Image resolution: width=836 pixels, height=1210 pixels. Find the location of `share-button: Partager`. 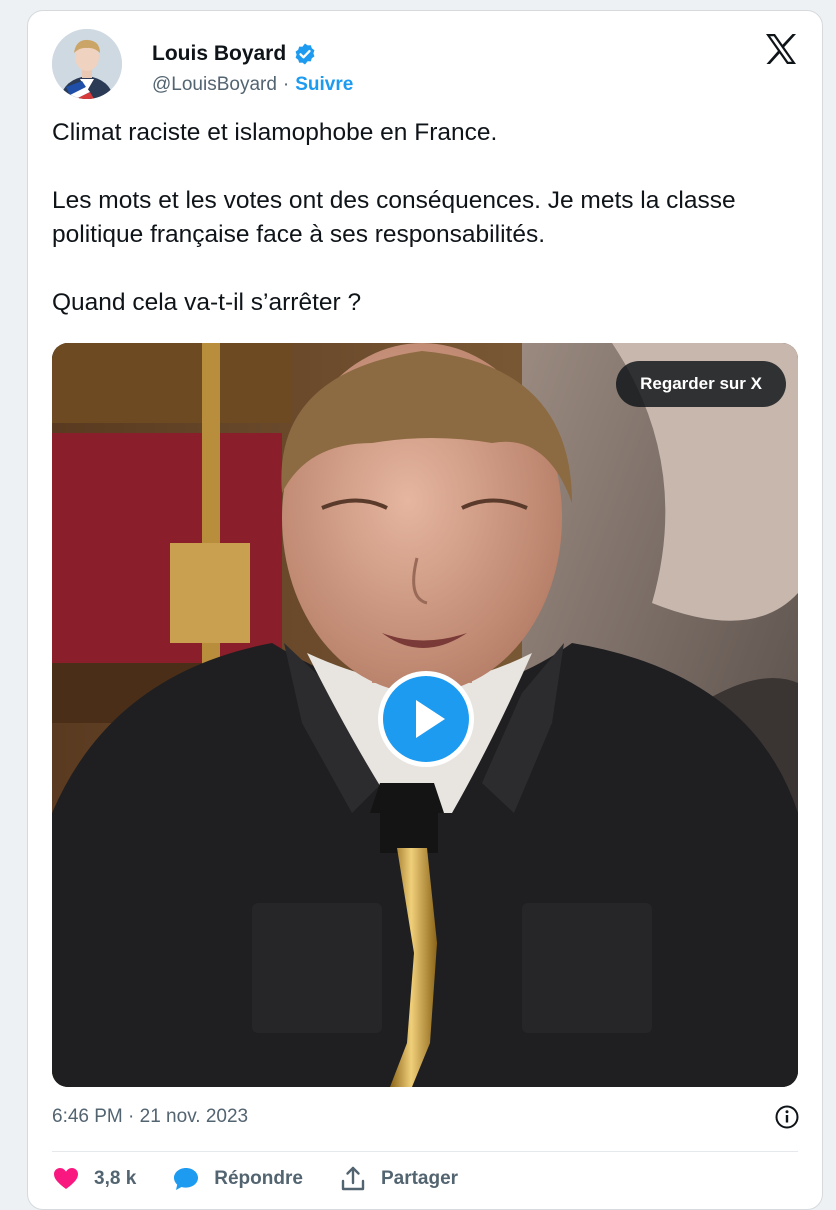

share-button: Partager is located at coordinates (398, 1179).